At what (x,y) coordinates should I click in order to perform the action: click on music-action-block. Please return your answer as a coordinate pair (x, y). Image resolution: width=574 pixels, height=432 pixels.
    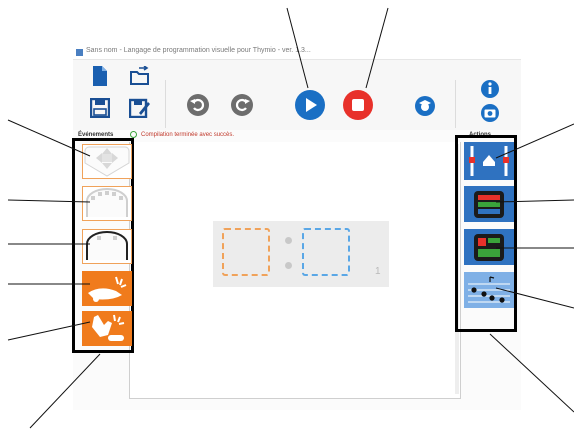
    Looking at the image, I should click on (489, 290).